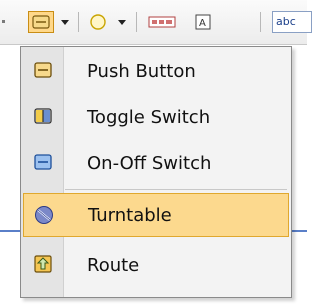 The image size is (320, 306). I want to click on menu-item-push-button: Push Button, so click(156, 71).